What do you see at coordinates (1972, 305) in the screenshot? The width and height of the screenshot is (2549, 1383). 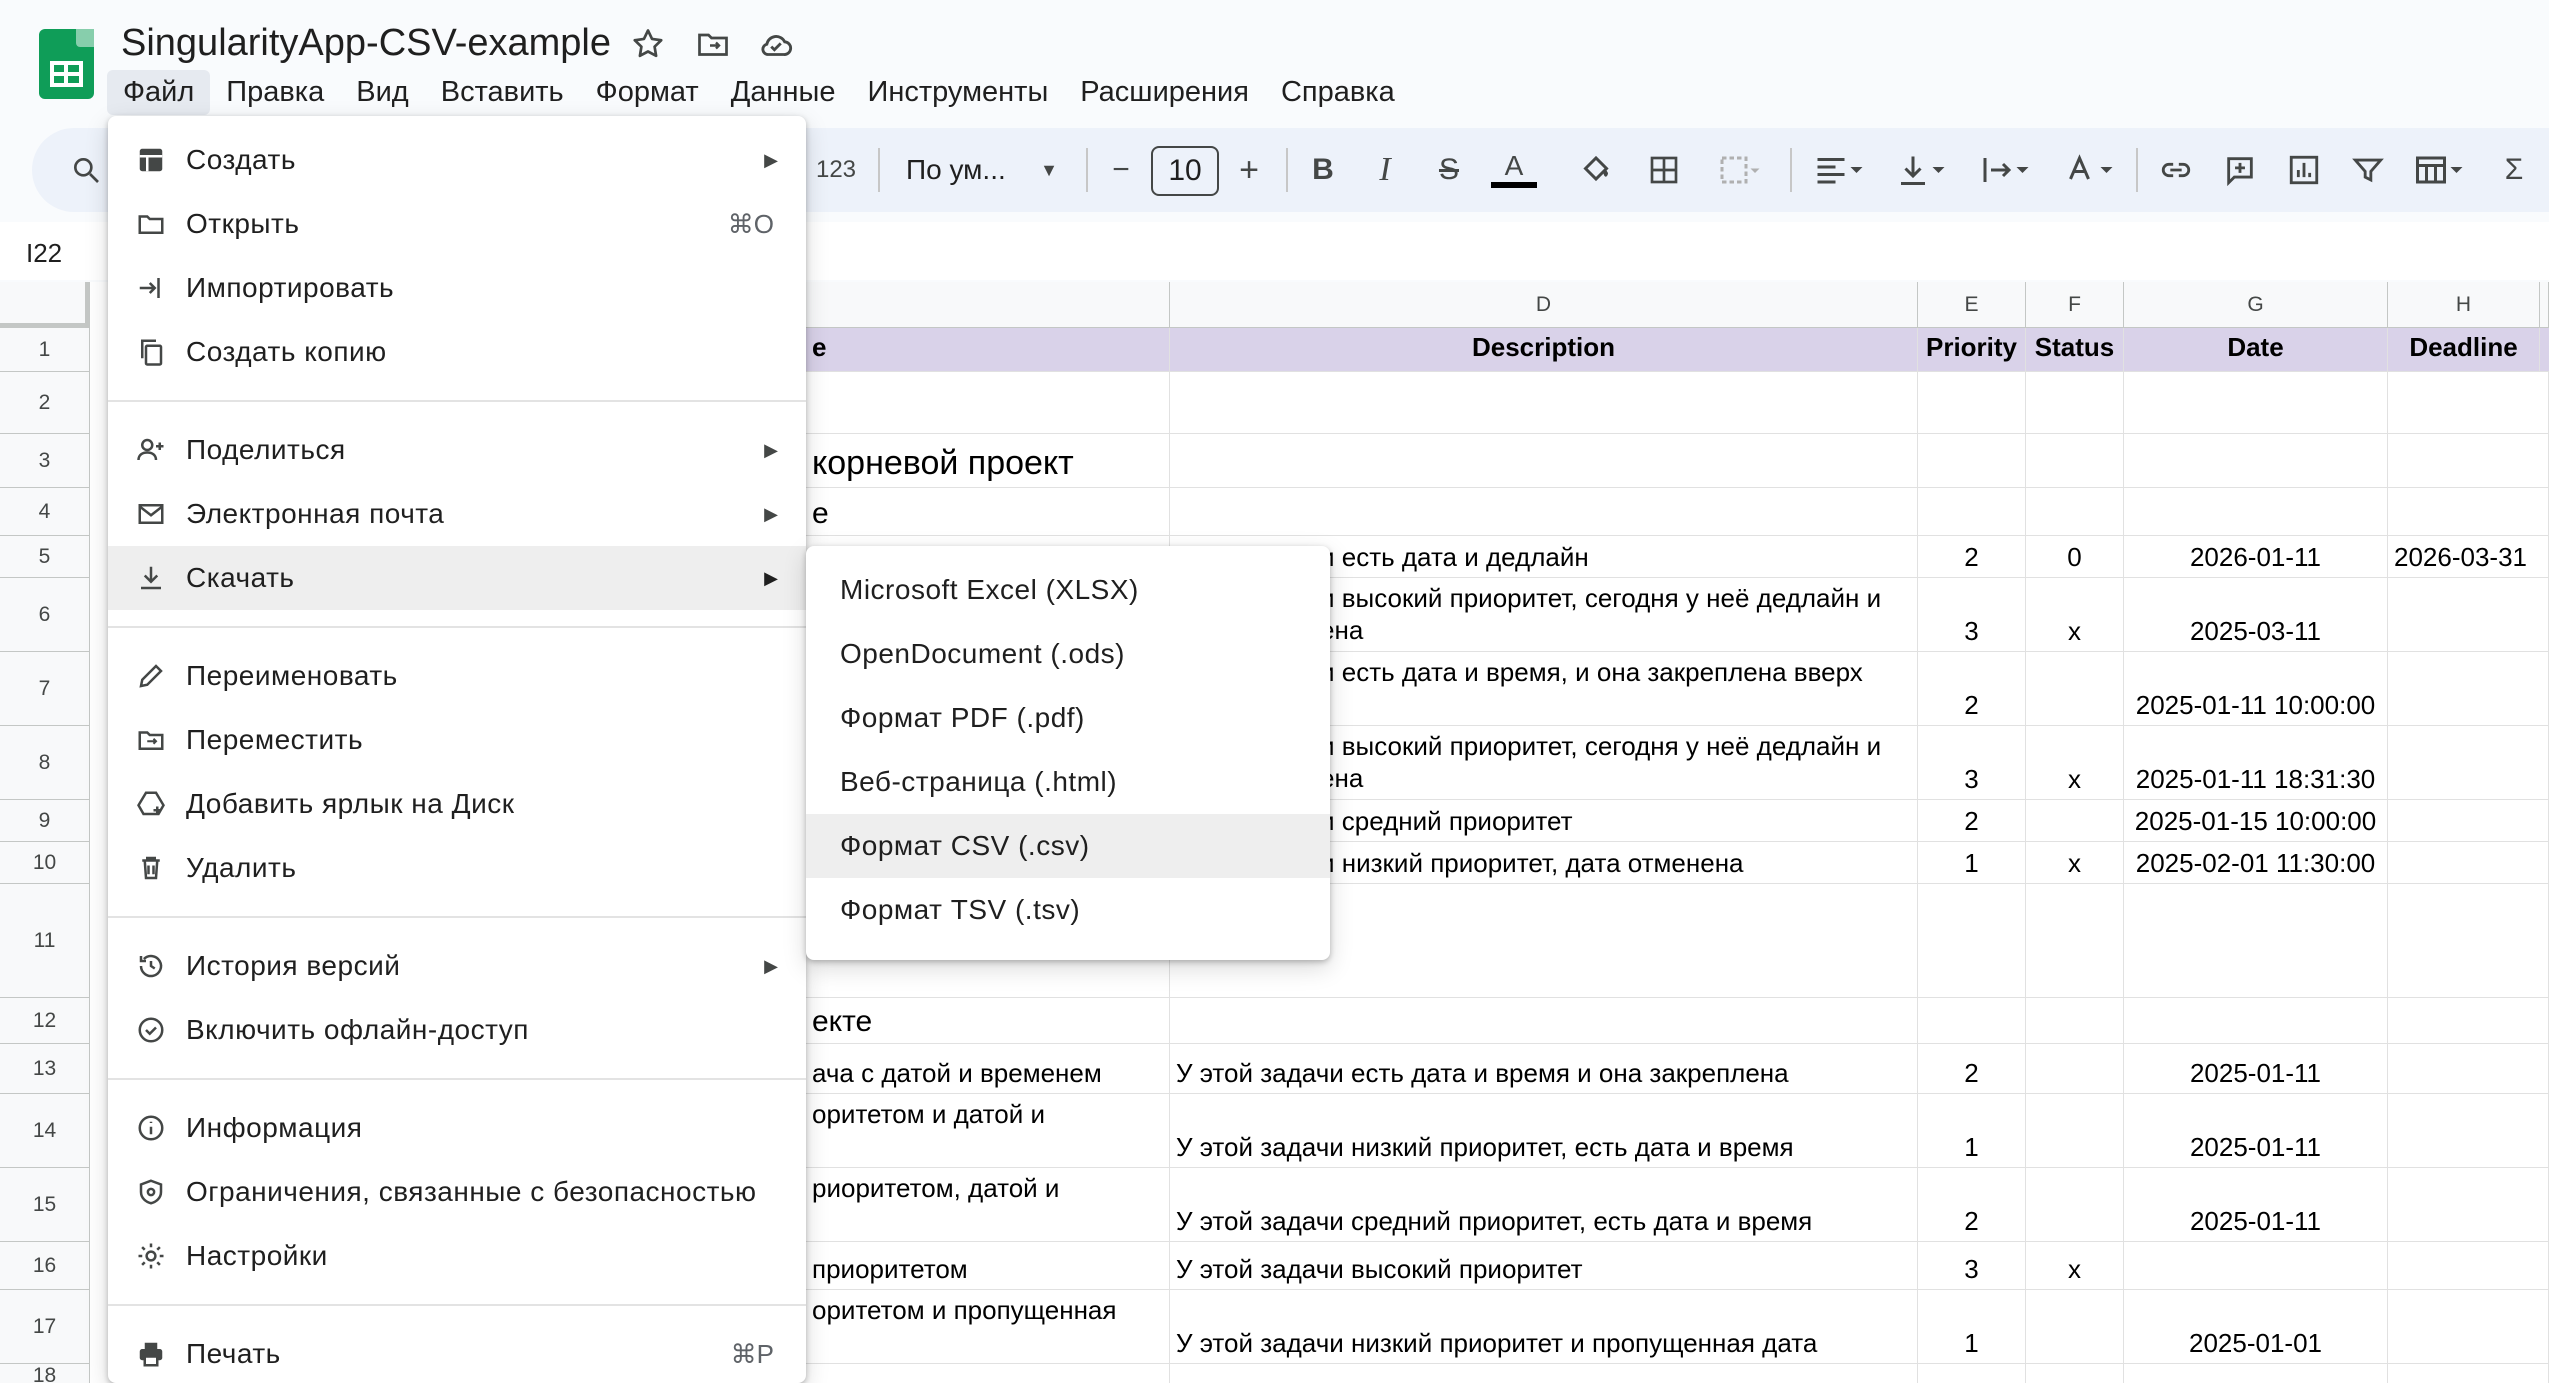 I see `column-header-E: E` at bounding box center [1972, 305].